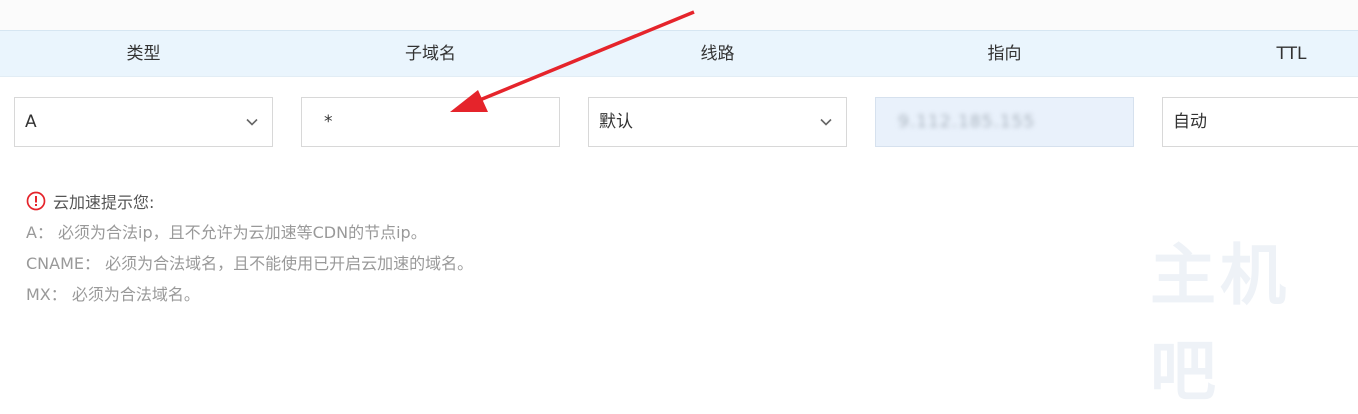 Image resolution: width=1358 pixels, height=414 pixels. What do you see at coordinates (572, 61) in the screenshot?
I see `red-annotation-arrow` at bounding box center [572, 61].